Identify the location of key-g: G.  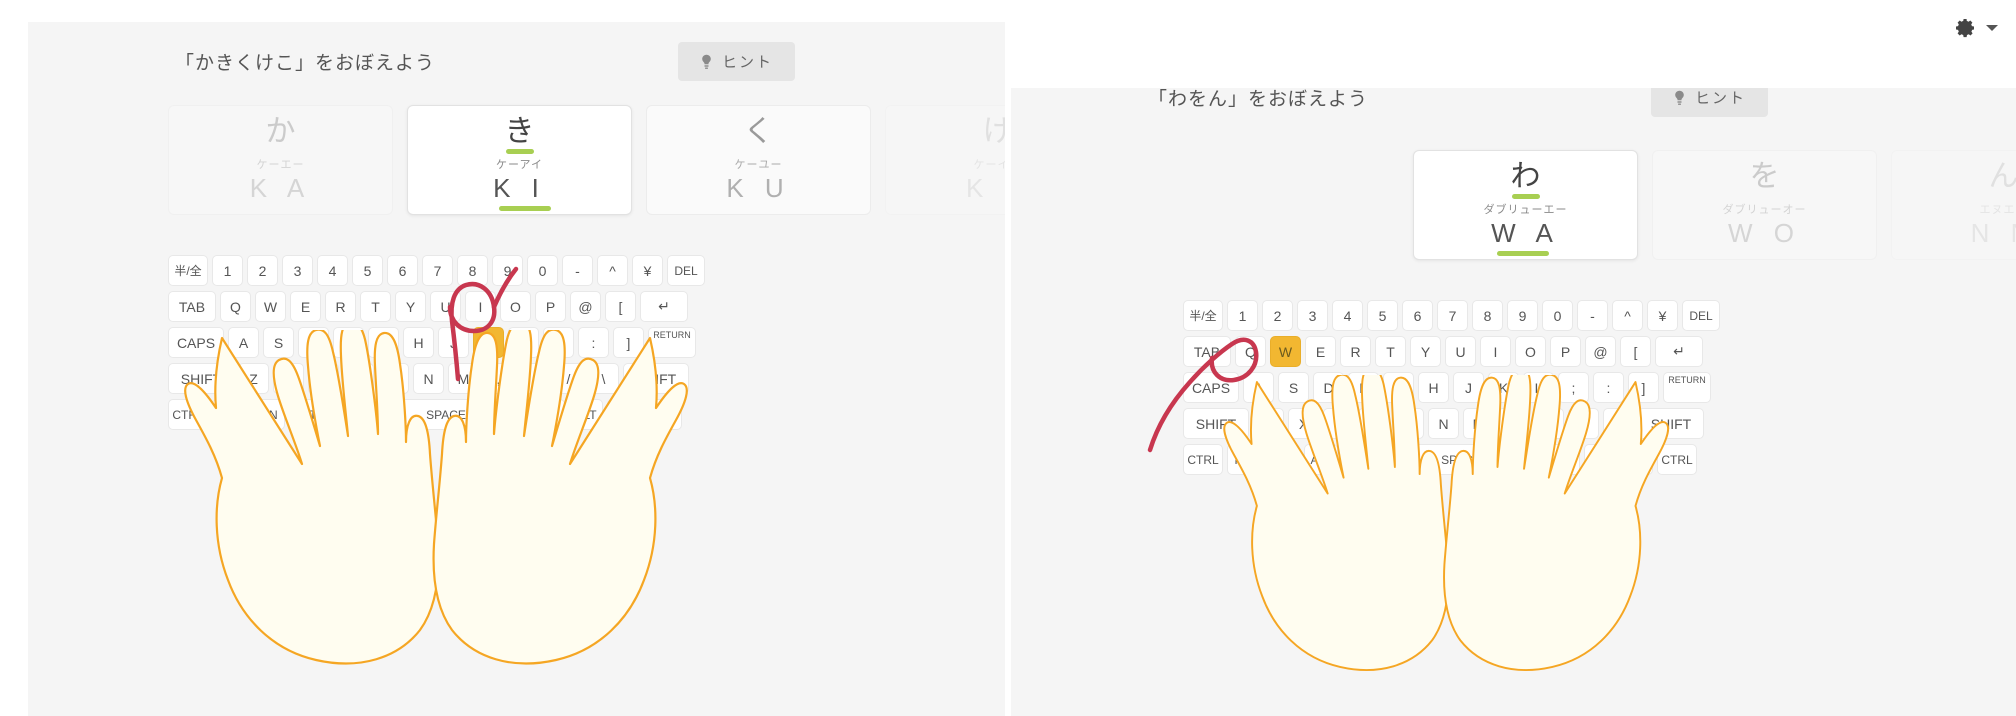
(1398, 387).